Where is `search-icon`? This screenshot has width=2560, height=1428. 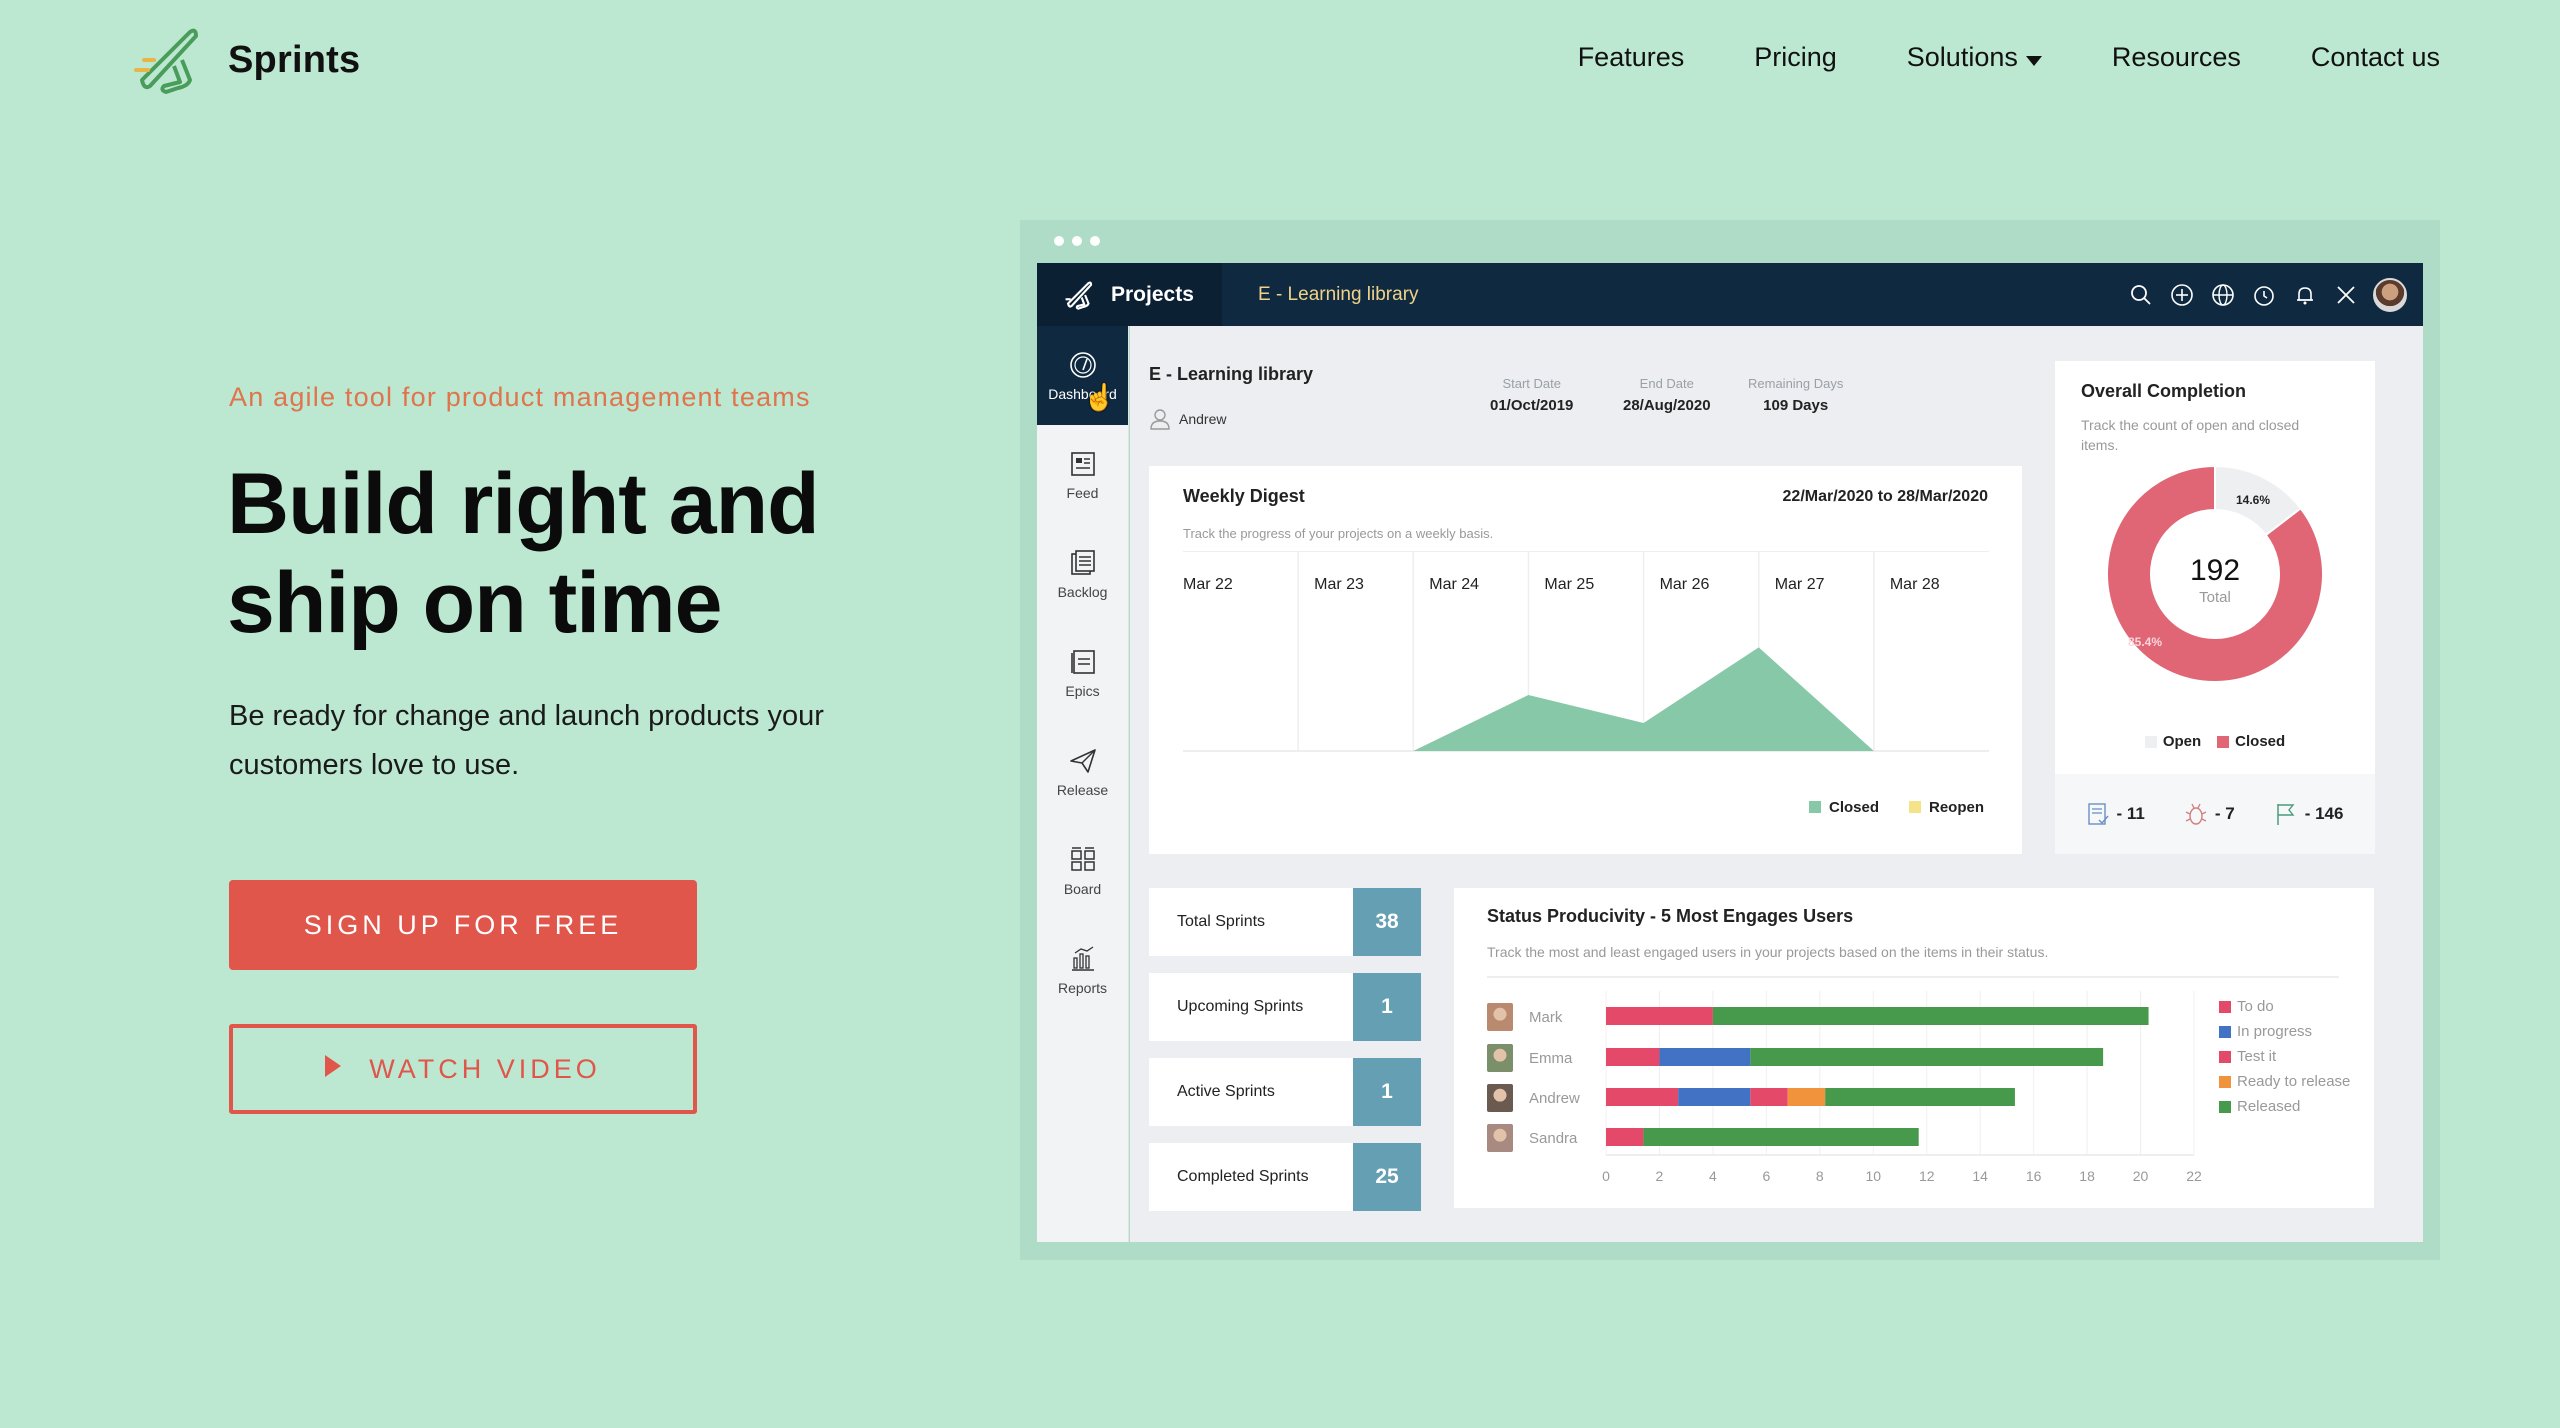 search-icon is located at coordinates (2141, 295).